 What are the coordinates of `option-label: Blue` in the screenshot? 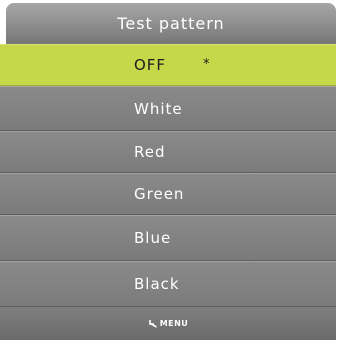 It's located at (153, 238).